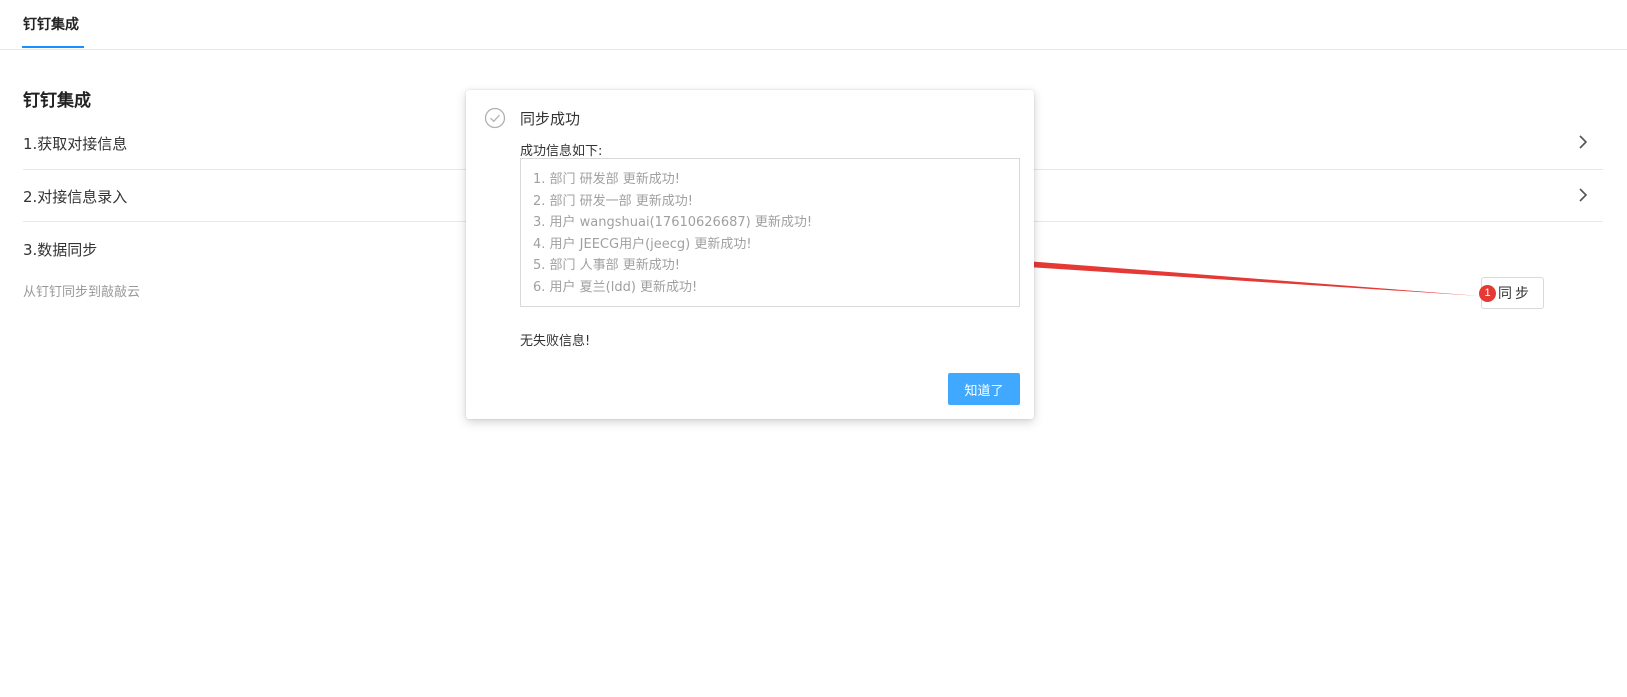  I want to click on result-line: 2. 部门 研发一部 更新成功!, so click(613, 201).